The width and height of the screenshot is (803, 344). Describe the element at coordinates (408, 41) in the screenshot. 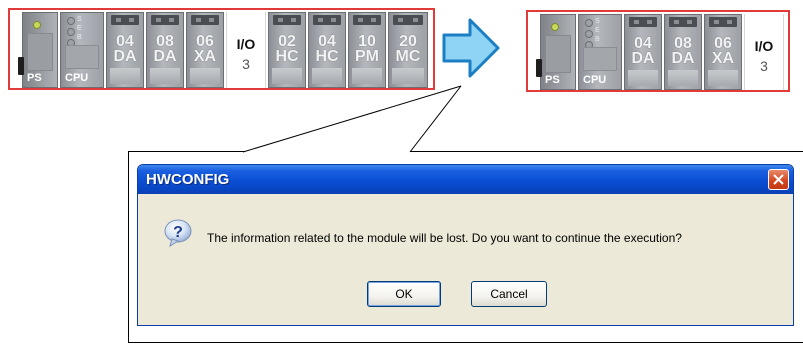

I see `module-code: 20` at that location.